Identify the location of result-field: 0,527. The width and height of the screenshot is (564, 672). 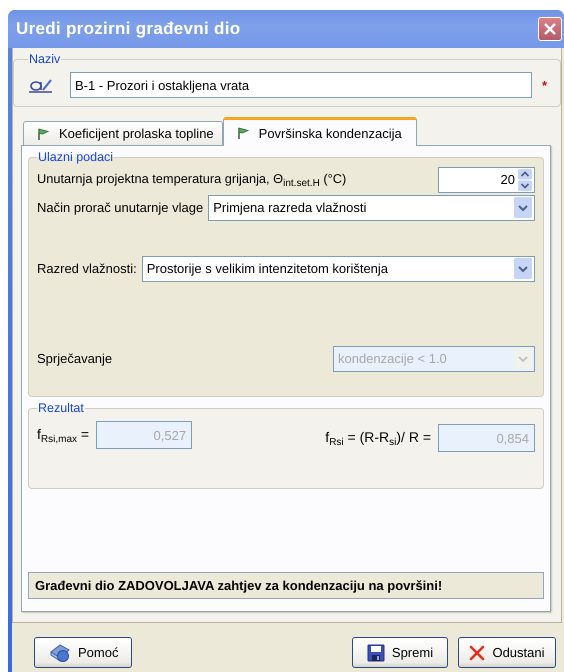
(144, 435).